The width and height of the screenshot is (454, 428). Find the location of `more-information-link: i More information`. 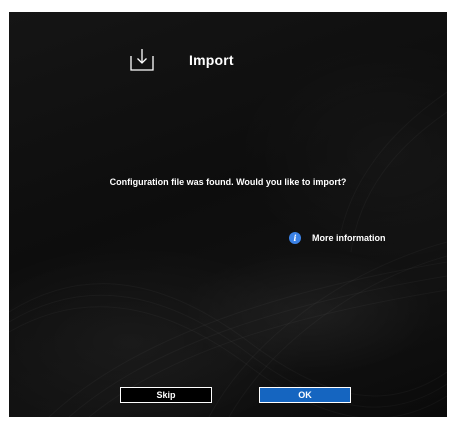

more-information-link: i More information is located at coordinates (337, 238).